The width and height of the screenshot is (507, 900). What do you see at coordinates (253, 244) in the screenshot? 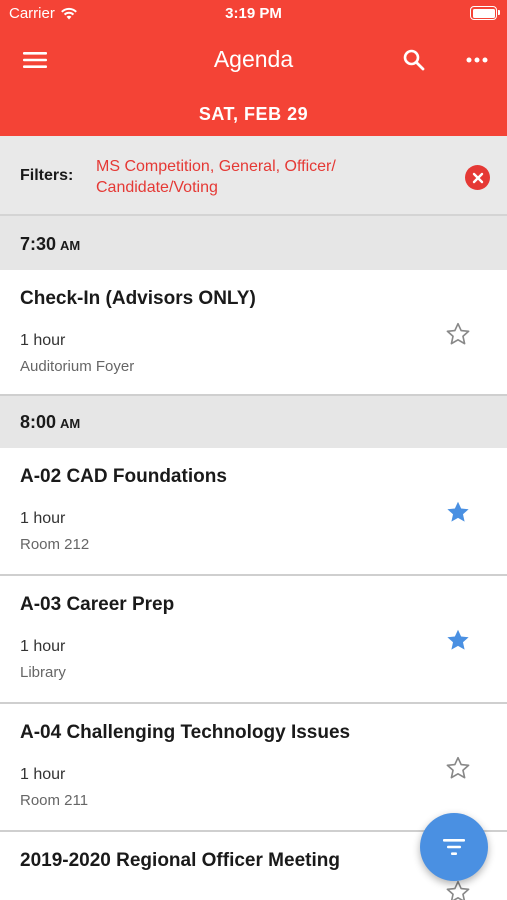
I see `time-header: 7:30 AM` at bounding box center [253, 244].